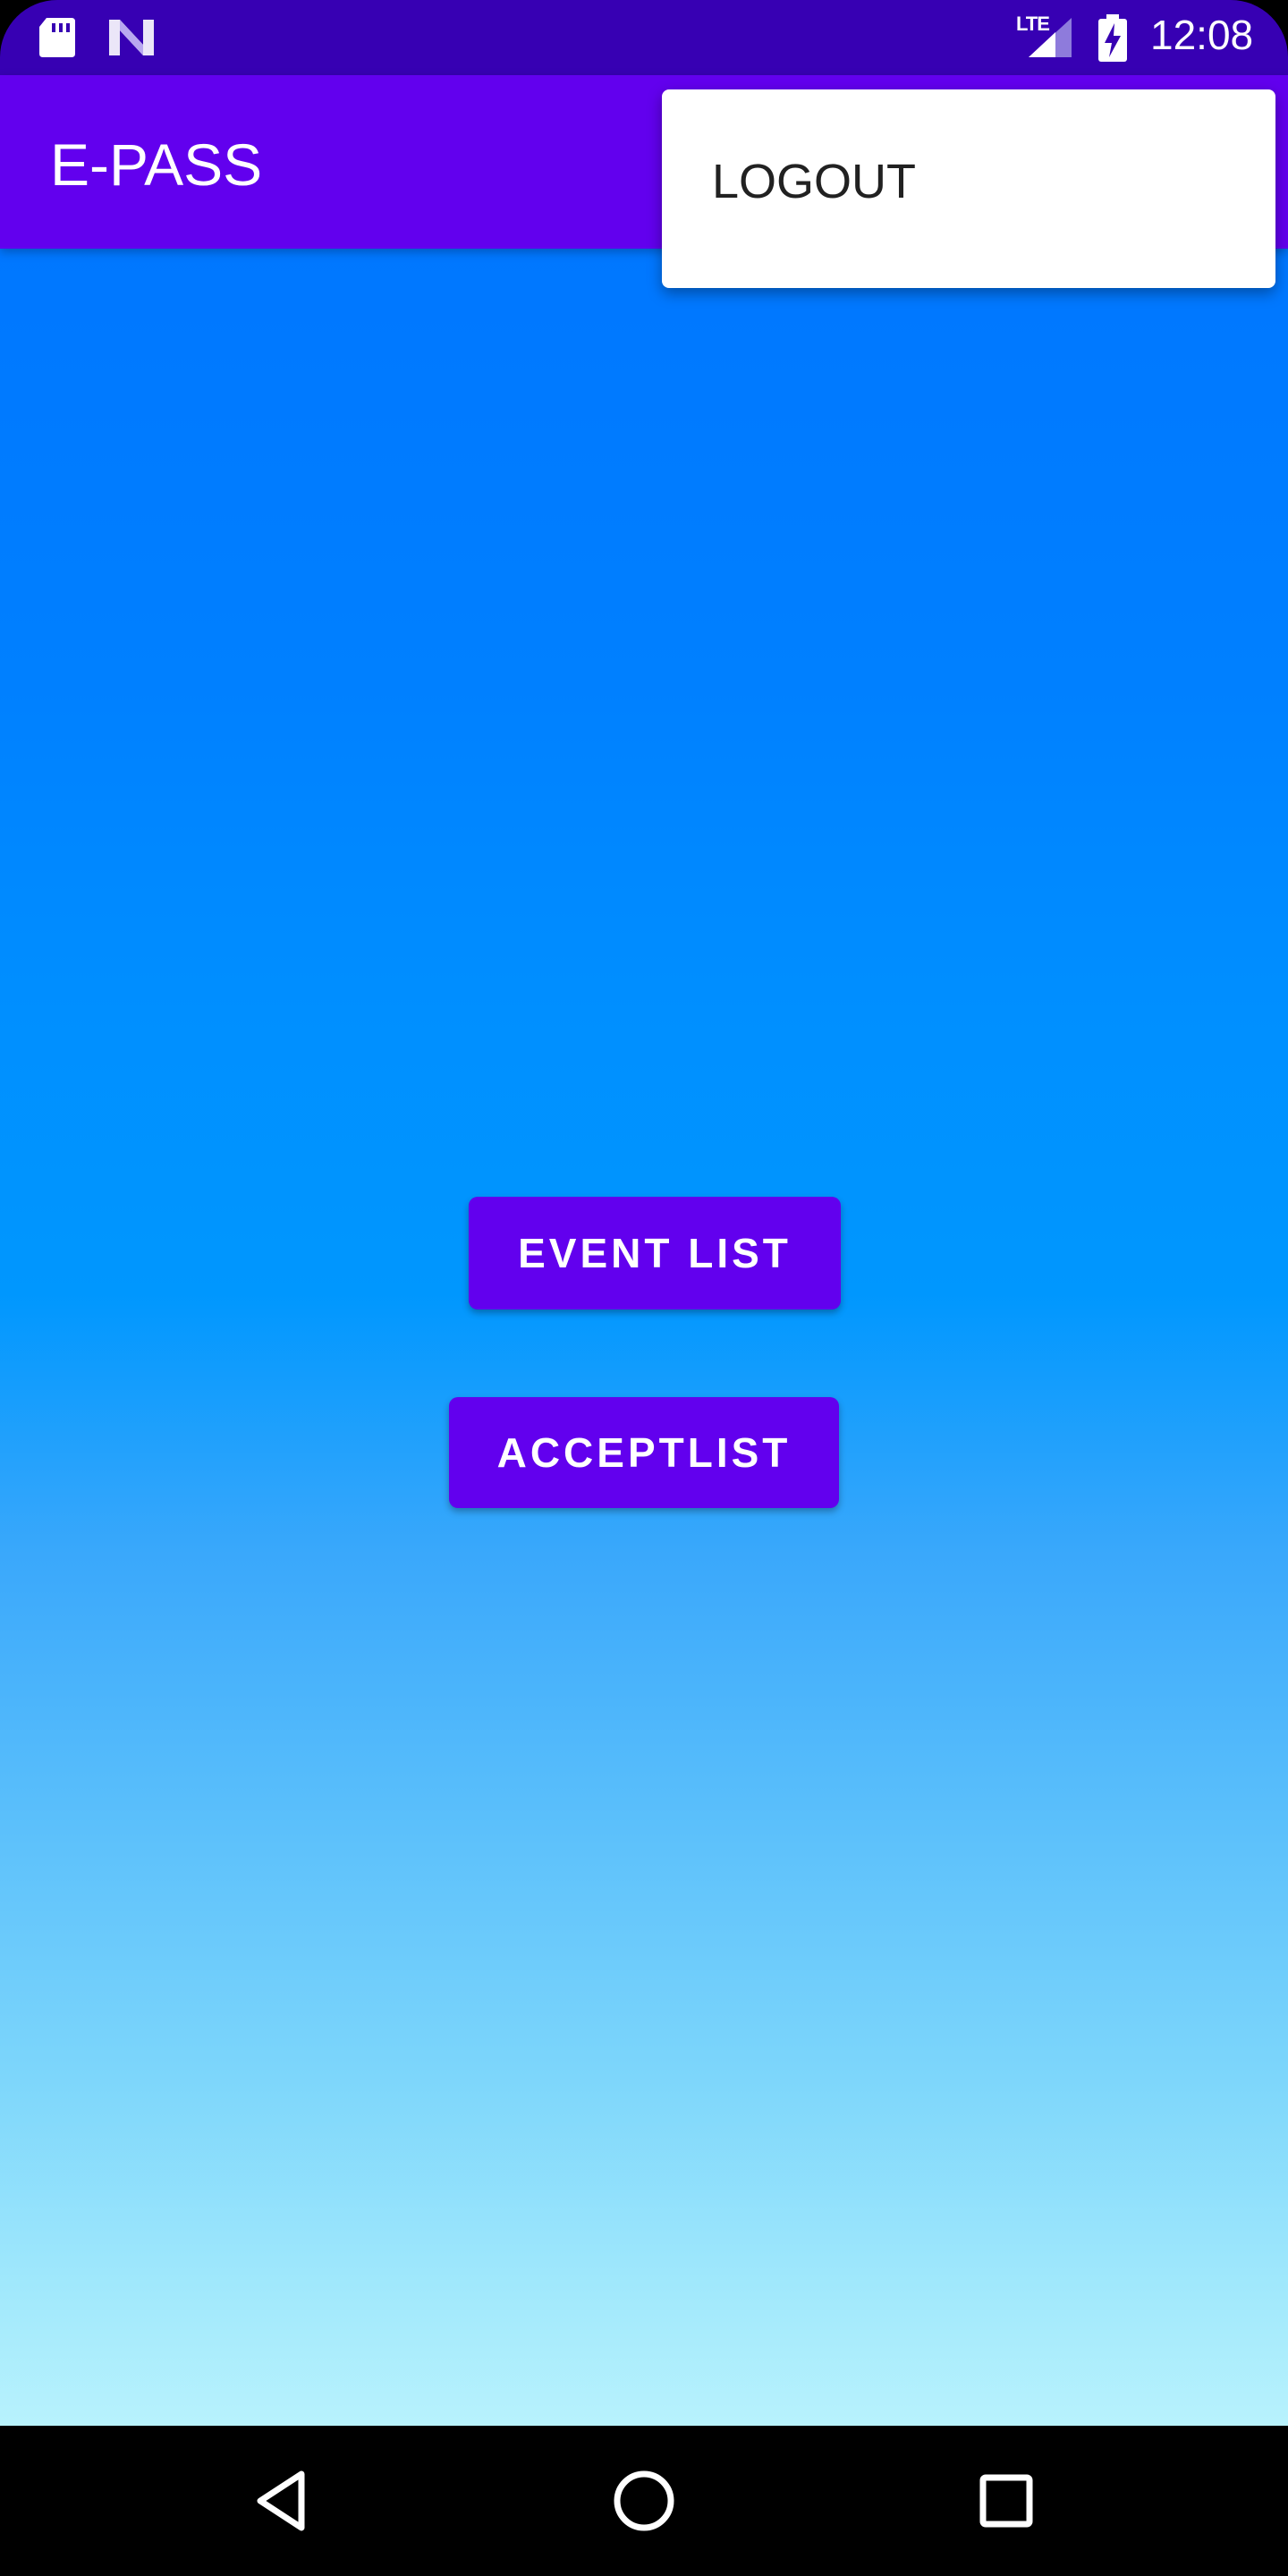  Describe the element at coordinates (644, 37) in the screenshot. I see `status-bar: LTE 12:08` at that location.